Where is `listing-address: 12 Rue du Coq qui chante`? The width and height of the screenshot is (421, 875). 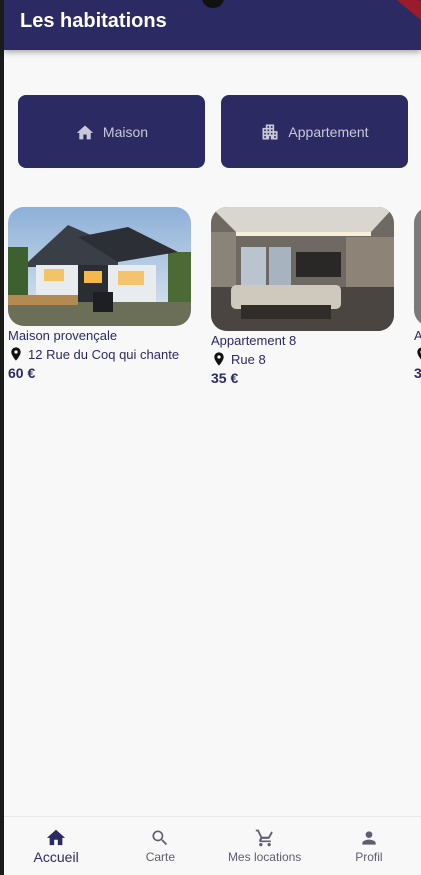
listing-address: 12 Rue du Coq qui chante is located at coordinates (101, 354).